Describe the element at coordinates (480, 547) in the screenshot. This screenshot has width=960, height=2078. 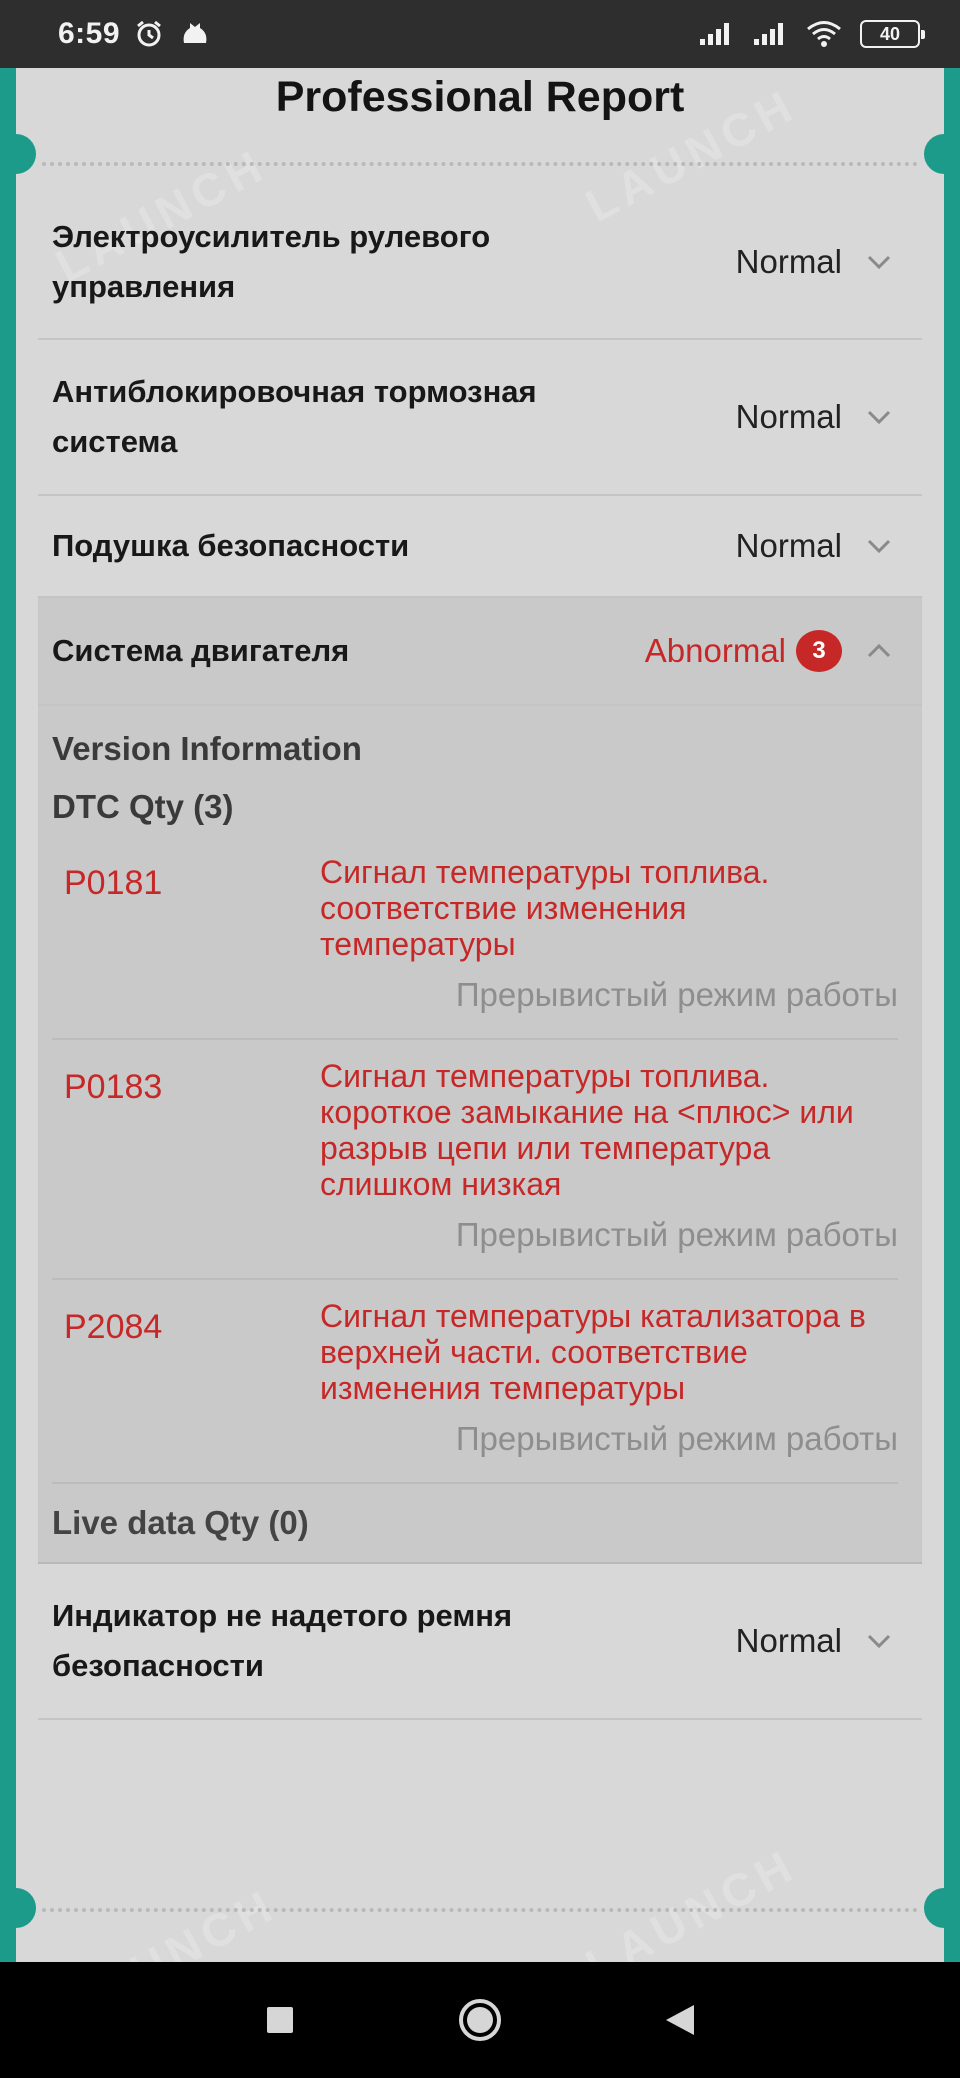
I see `system-row: Подушка безопасности Normal` at that location.